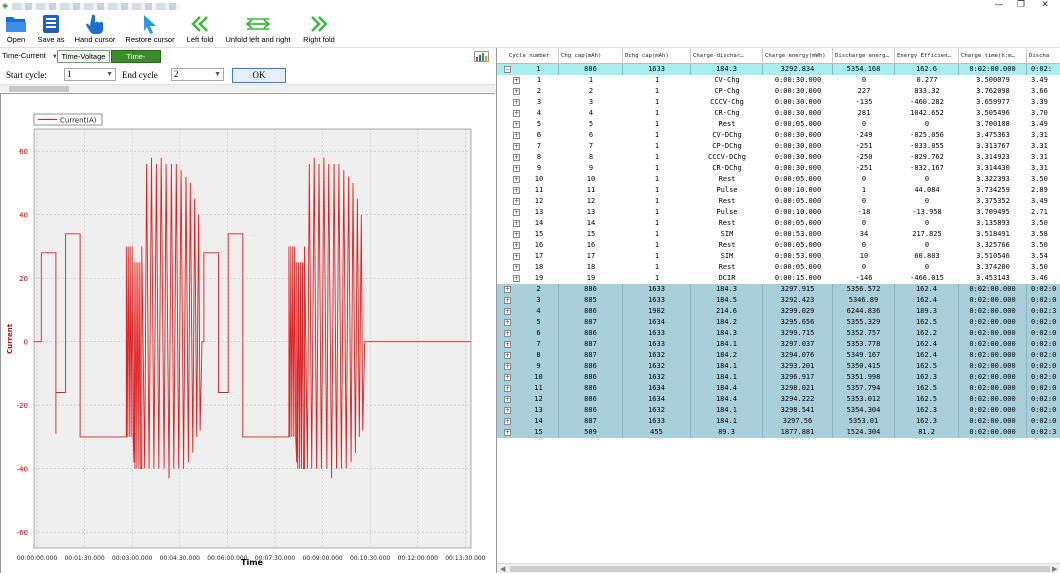 This screenshot has height=573, width=1060. What do you see at coordinates (993, 179) in the screenshot?
I see `grid-cell: 3.322393` at bounding box center [993, 179].